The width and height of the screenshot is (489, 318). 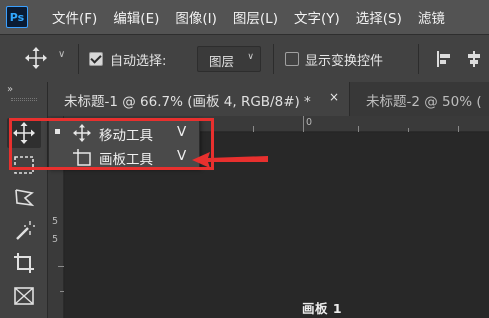 I want to click on frame-icon, so click(x=24, y=296).